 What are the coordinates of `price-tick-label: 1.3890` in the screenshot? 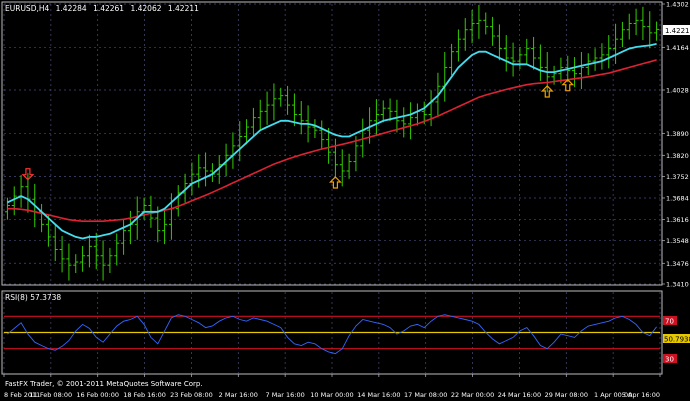 It's located at (677, 134).